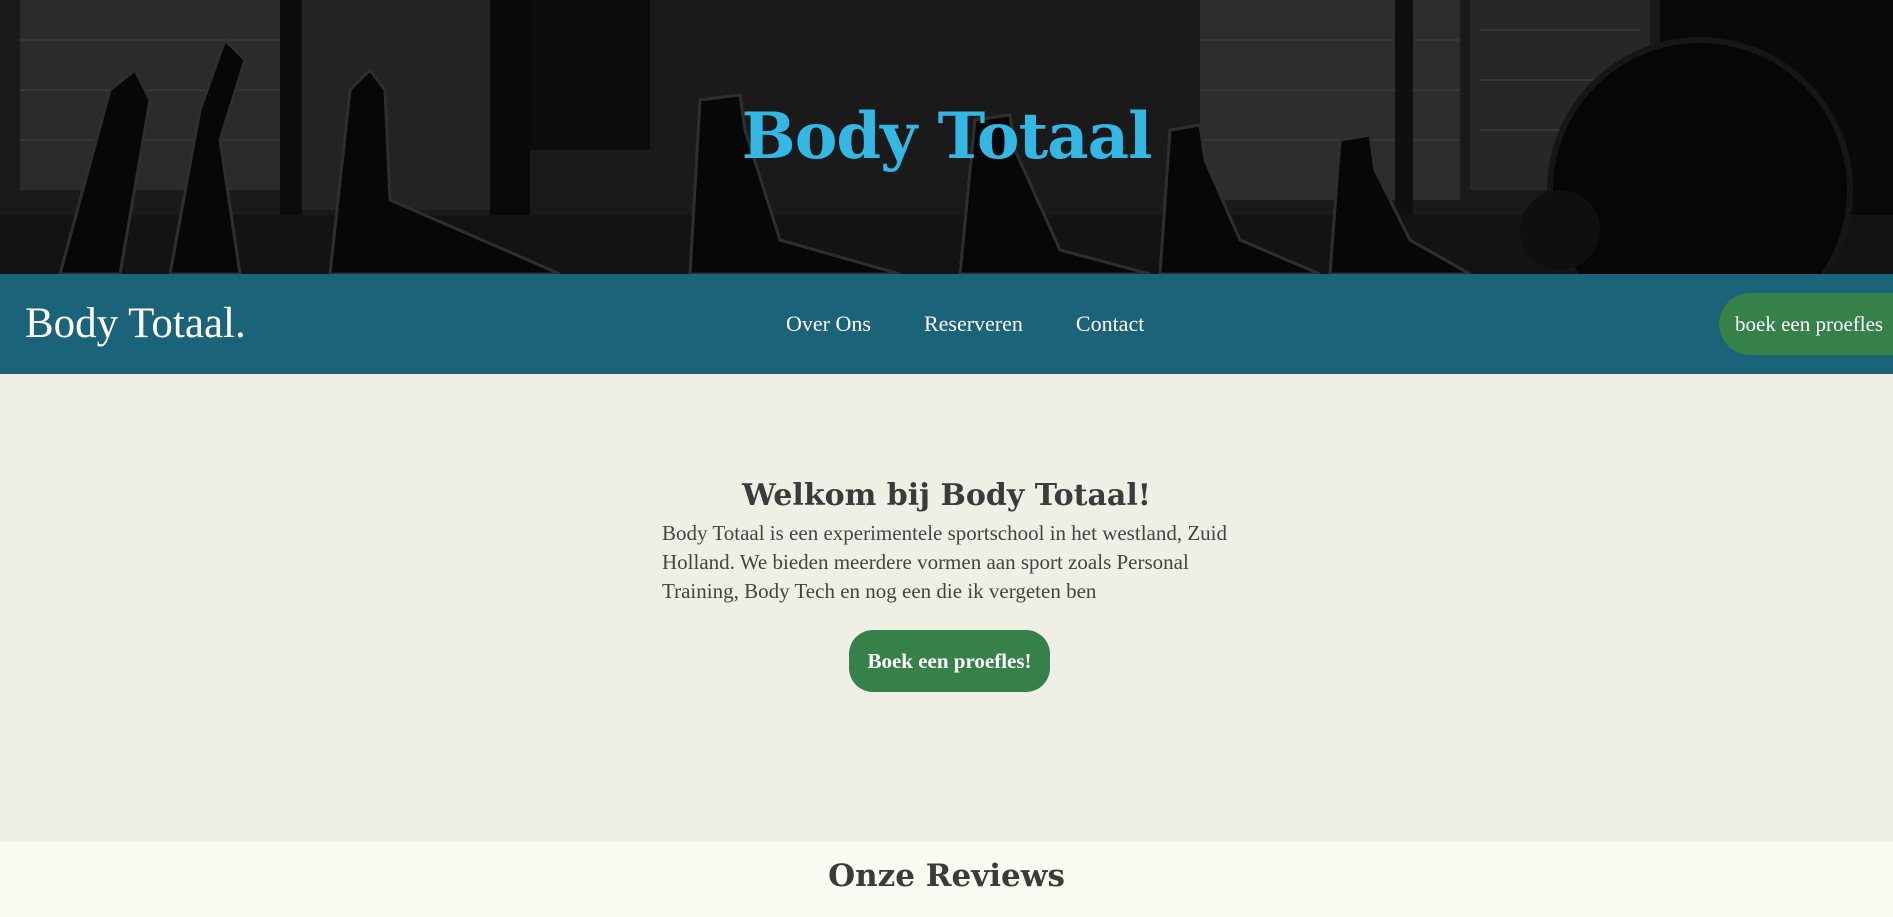 This screenshot has height=917, width=1893. What do you see at coordinates (1110, 324) in the screenshot?
I see `nav-link-contact: Contact` at bounding box center [1110, 324].